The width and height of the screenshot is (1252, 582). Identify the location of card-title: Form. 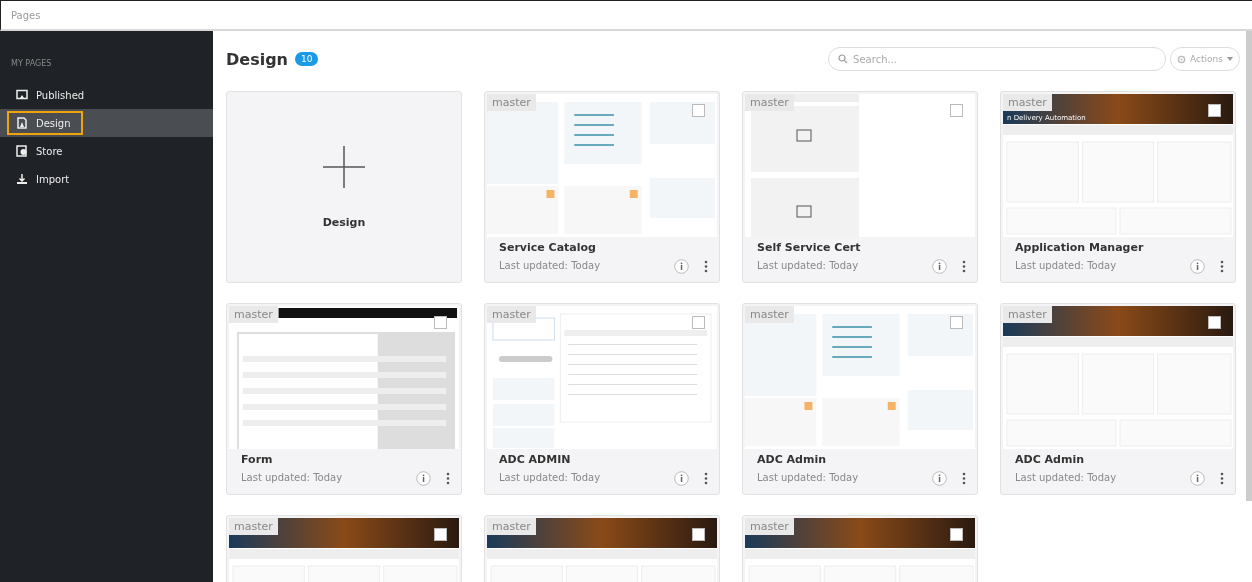
(257, 459).